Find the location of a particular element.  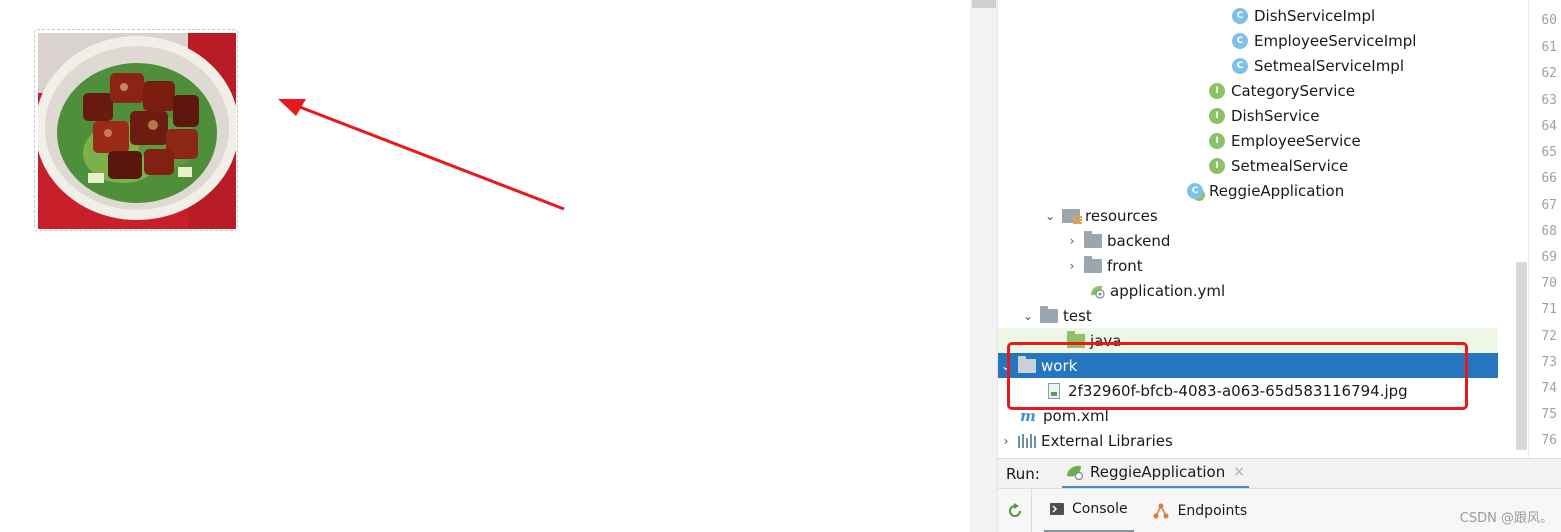

tree-item-employeeservice: I EmployeeService is located at coordinates (1248, 140).